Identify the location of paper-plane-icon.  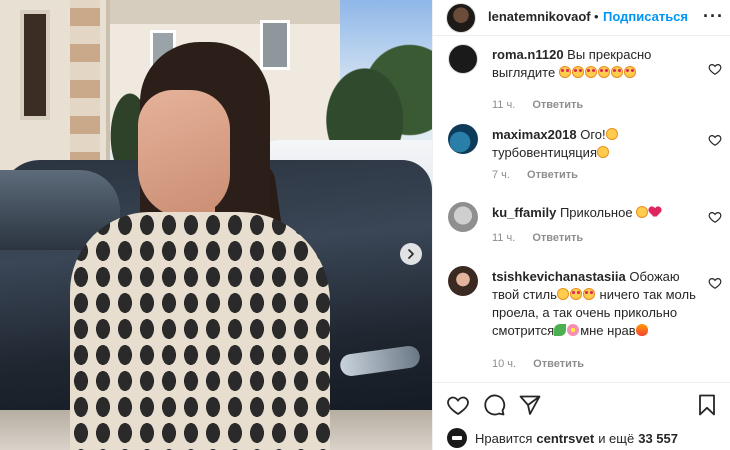
(530, 405).